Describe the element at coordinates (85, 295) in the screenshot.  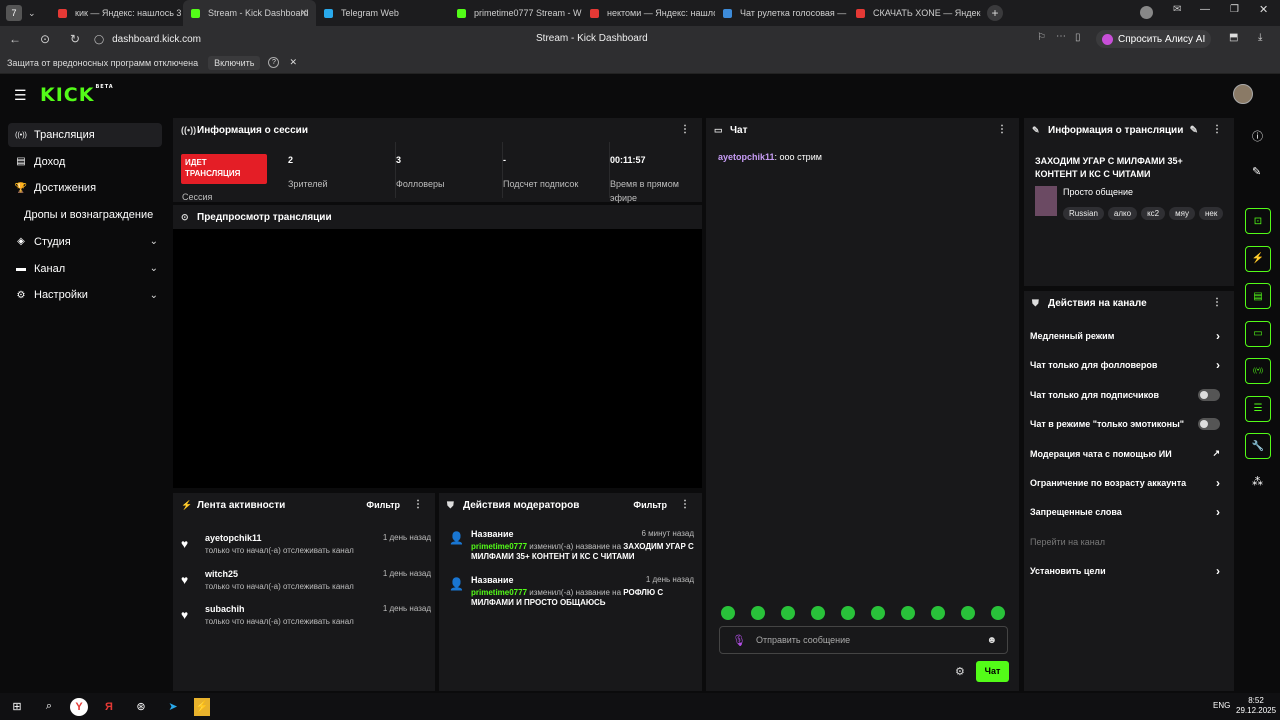
I see `sidebar-item: ⚙ Настройки ⌄` at that location.